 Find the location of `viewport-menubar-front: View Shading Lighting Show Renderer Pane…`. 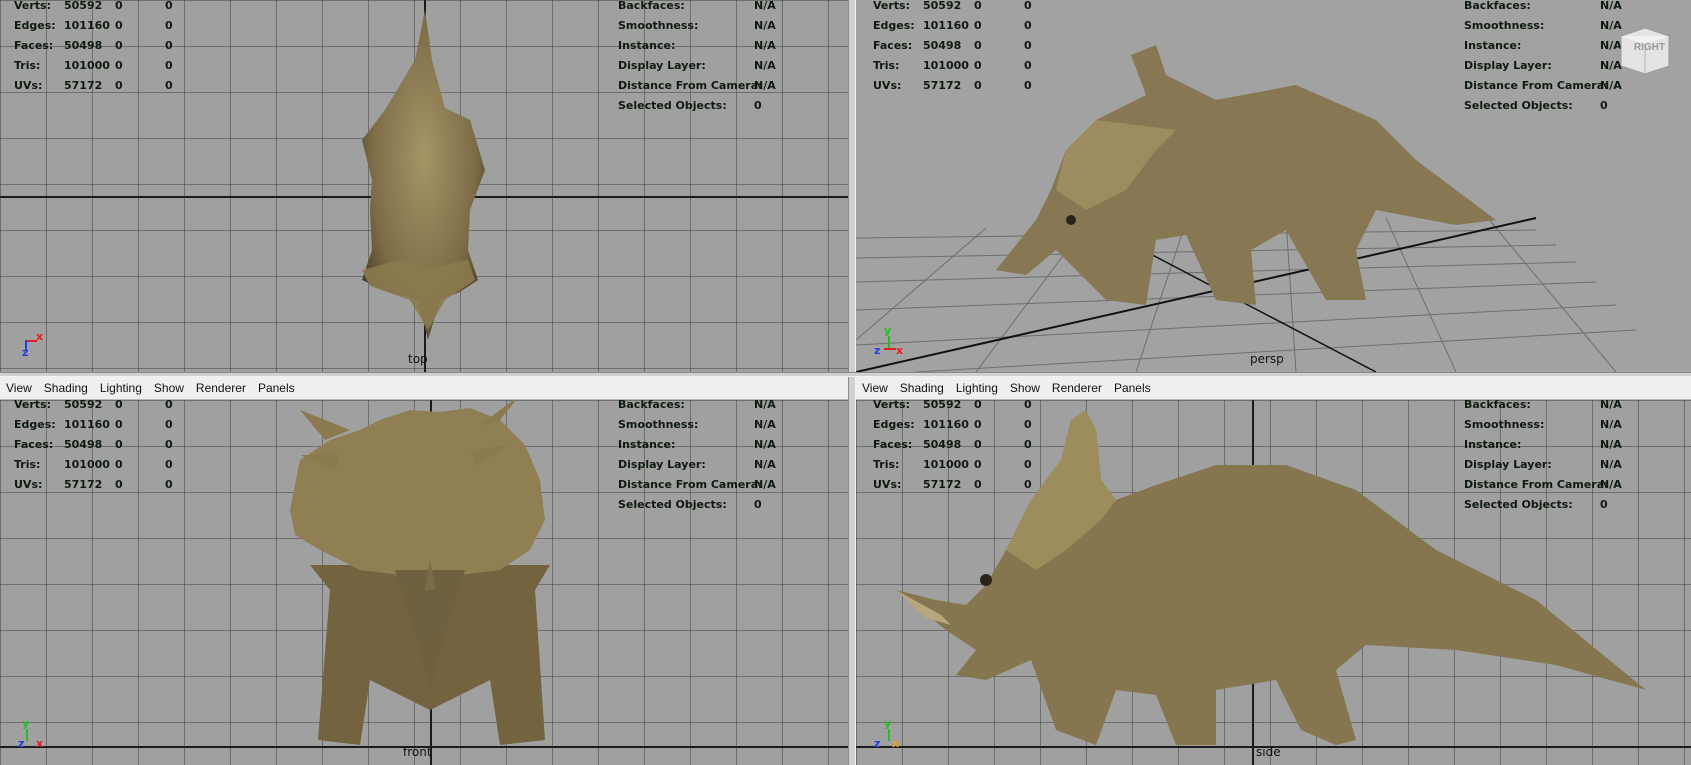

viewport-menubar-front: View Shading Lighting Show Renderer Pane… is located at coordinates (424, 388).